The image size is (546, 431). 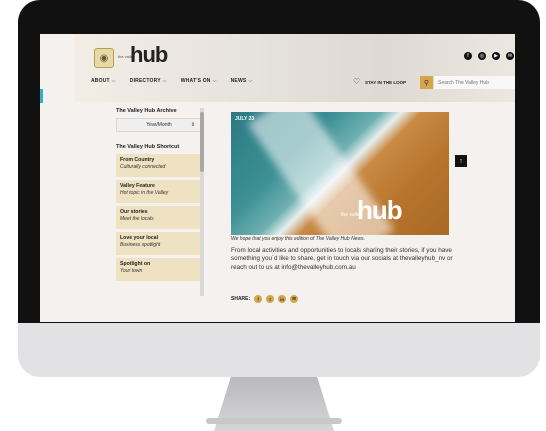 What do you see at coordinates (171, 81) in the screenshot?
I see `main-nav: ABOUT ⌵ DIRECTORY ⌵ WHAT'S ON ⌵ NEWS ⌵` at bounding box center [171, 81].